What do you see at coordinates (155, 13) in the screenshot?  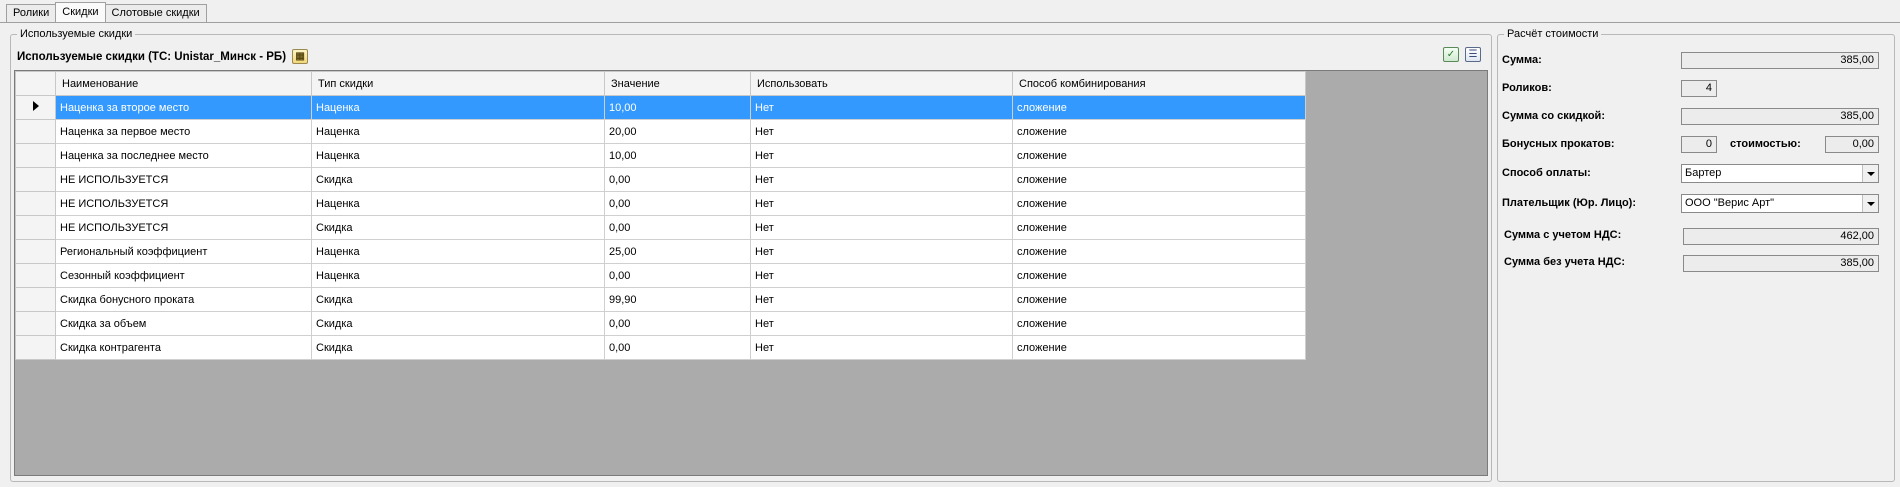 I see `tab-slot-discounts: Слотовые скидки` at bounding box center [155, 13].